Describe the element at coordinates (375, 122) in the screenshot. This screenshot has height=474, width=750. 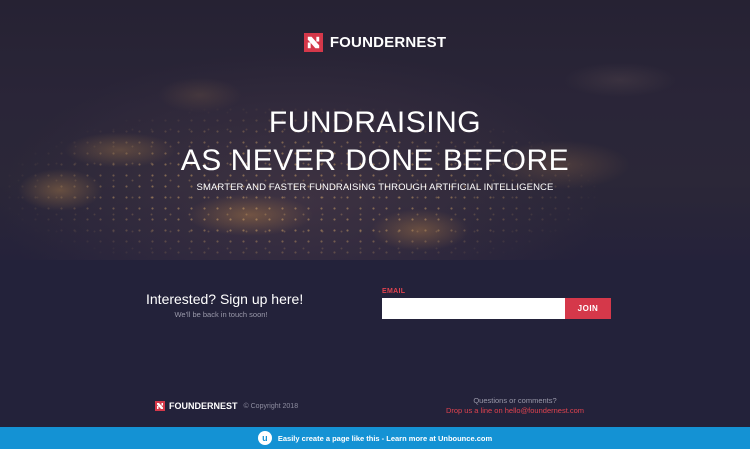
I see `hero-title-line-1: FUNDRAISING` at that location.